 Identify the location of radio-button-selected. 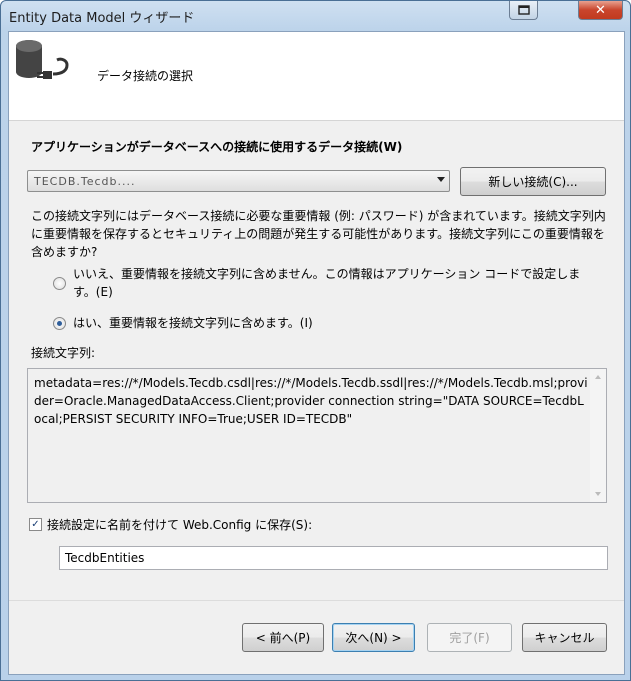
(59, 323).